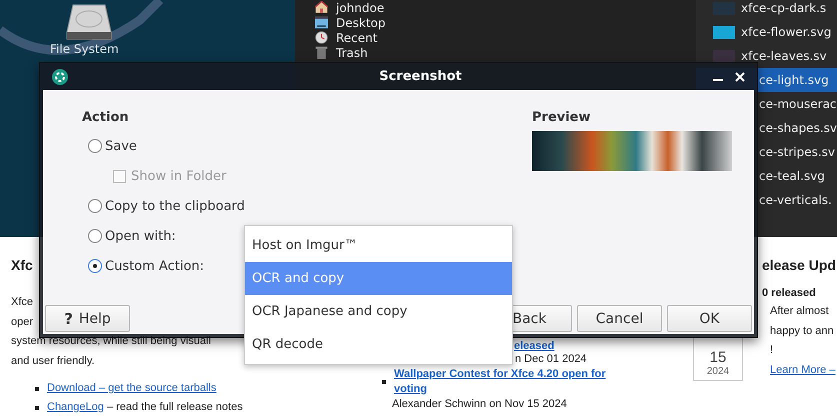  What do you see at coordinates (772, 350) in the screenshot?
I see `paragraph-line: !` at bounding box center [772, 350].